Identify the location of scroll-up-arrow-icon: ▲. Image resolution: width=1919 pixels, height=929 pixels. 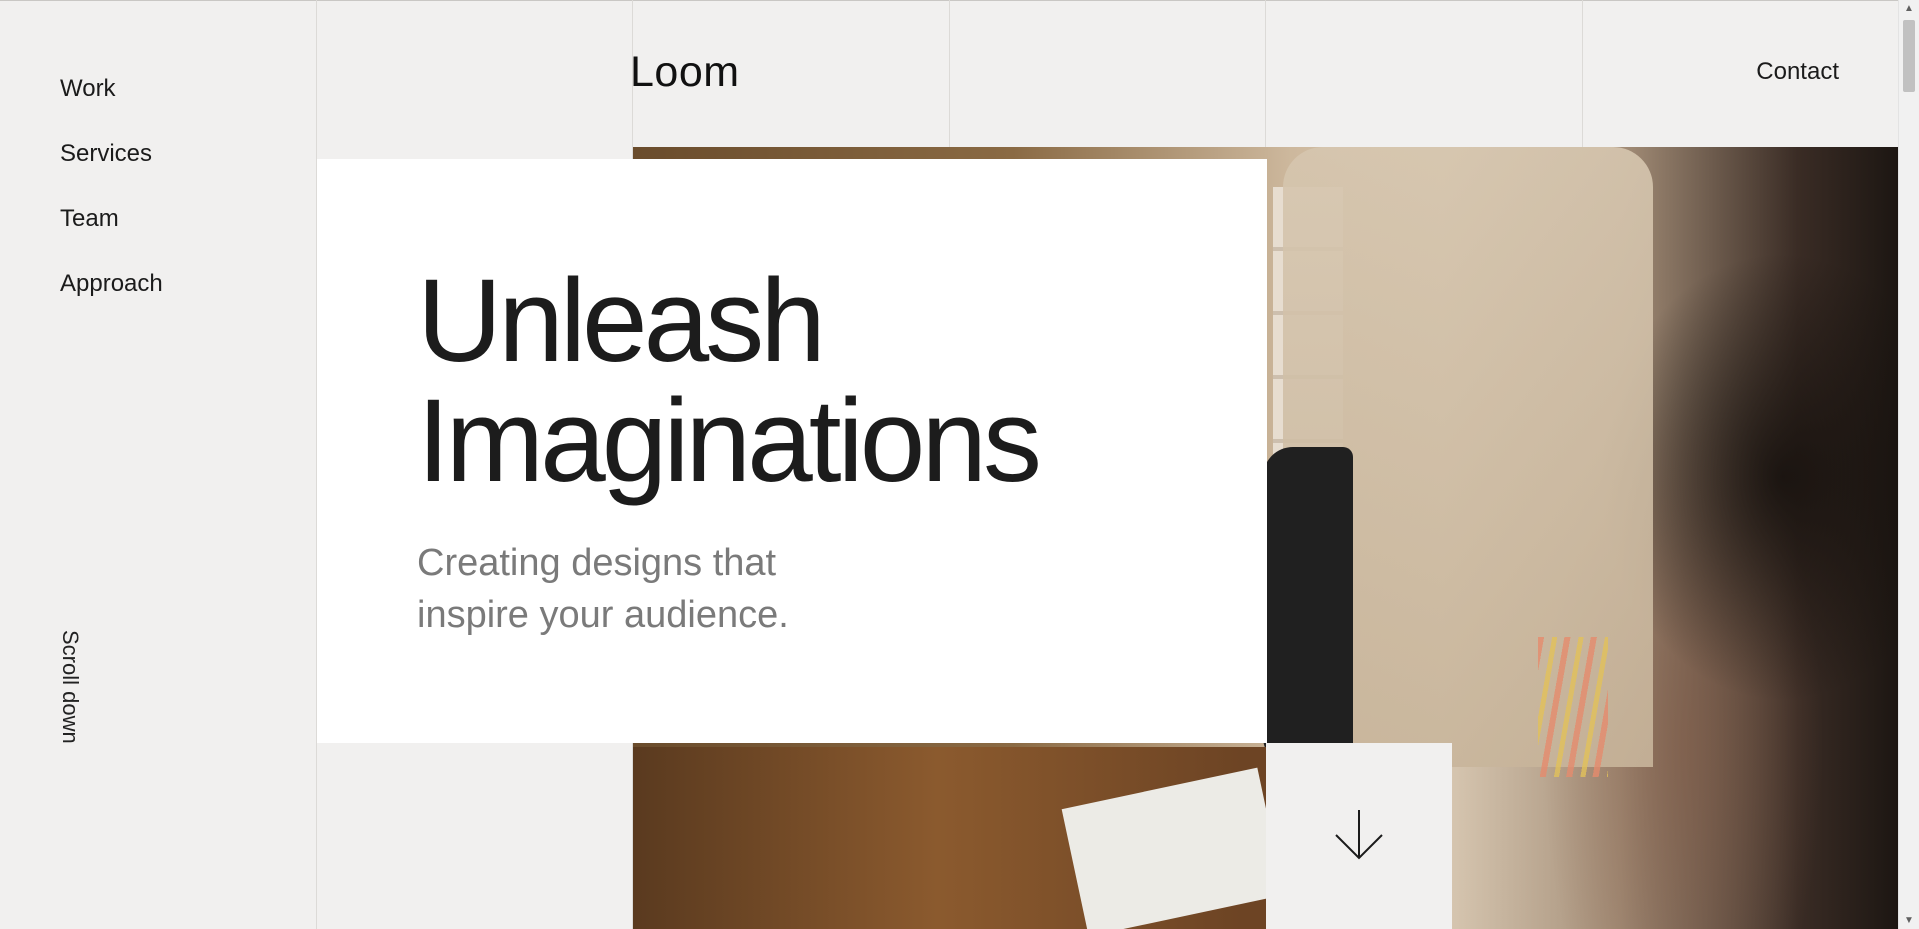
(1909, 8).